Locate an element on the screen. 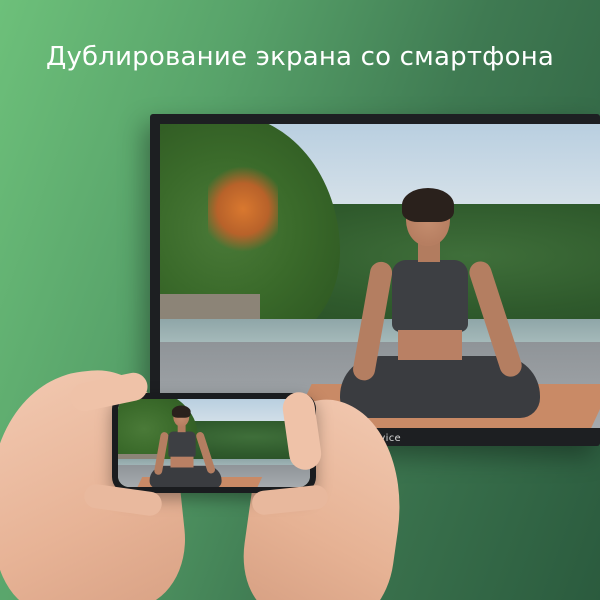 The height and width of the screenshot is (600, 600). woman-meditating is located at coordinates (435, 308).